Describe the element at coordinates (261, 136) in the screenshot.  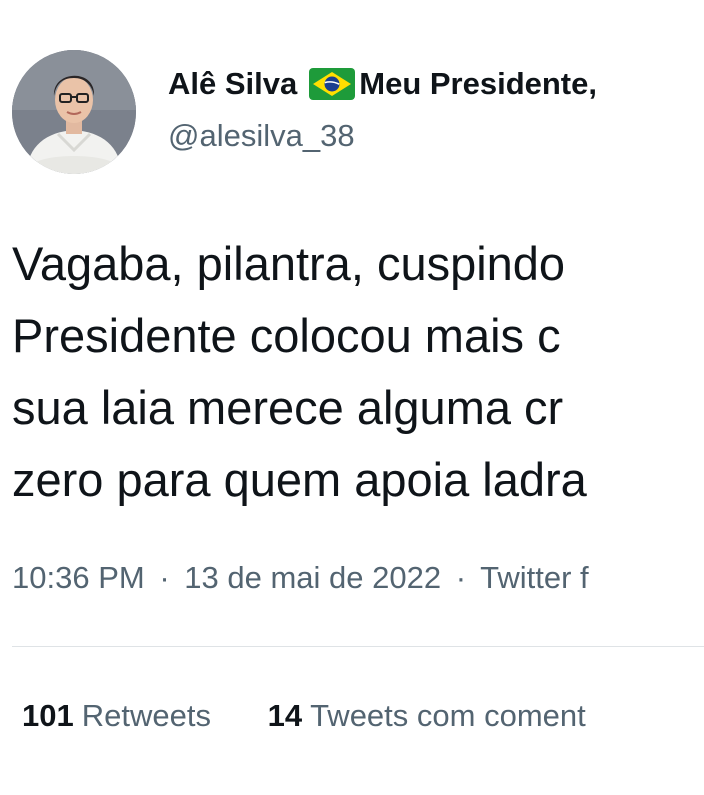
I see `author-handle: @alesilva_38` at that location.